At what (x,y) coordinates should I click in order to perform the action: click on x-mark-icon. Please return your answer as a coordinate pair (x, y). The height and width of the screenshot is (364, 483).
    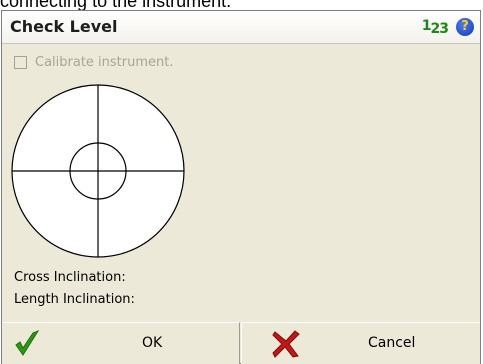
    Looking at the image, I should click on (286, 344).